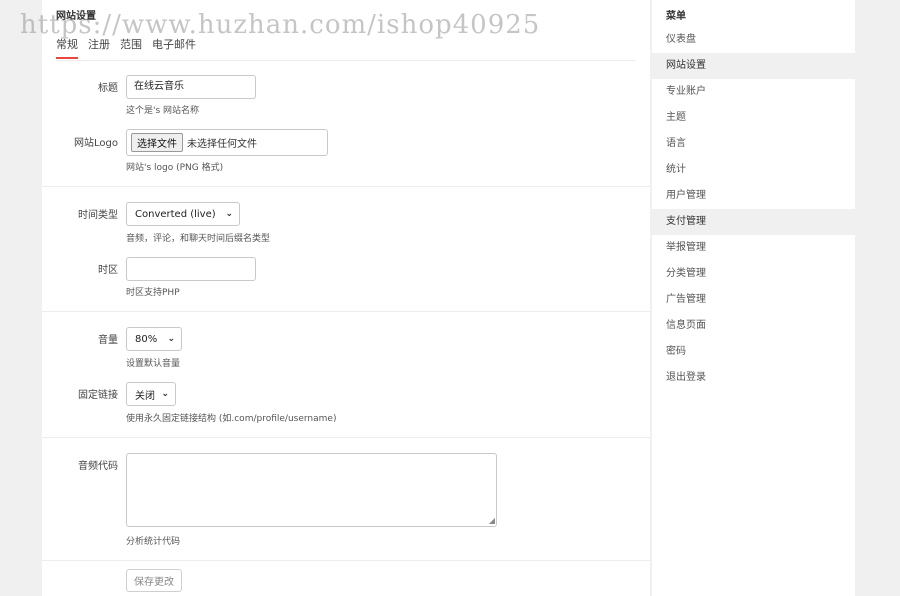 The image size is (900, 596). What do you see at coordinates (198, 239) in the screenshot?
I see `time-type-hint: 音频，评论，和聊天时间后缀名类型` at bounding box center [198, 239].